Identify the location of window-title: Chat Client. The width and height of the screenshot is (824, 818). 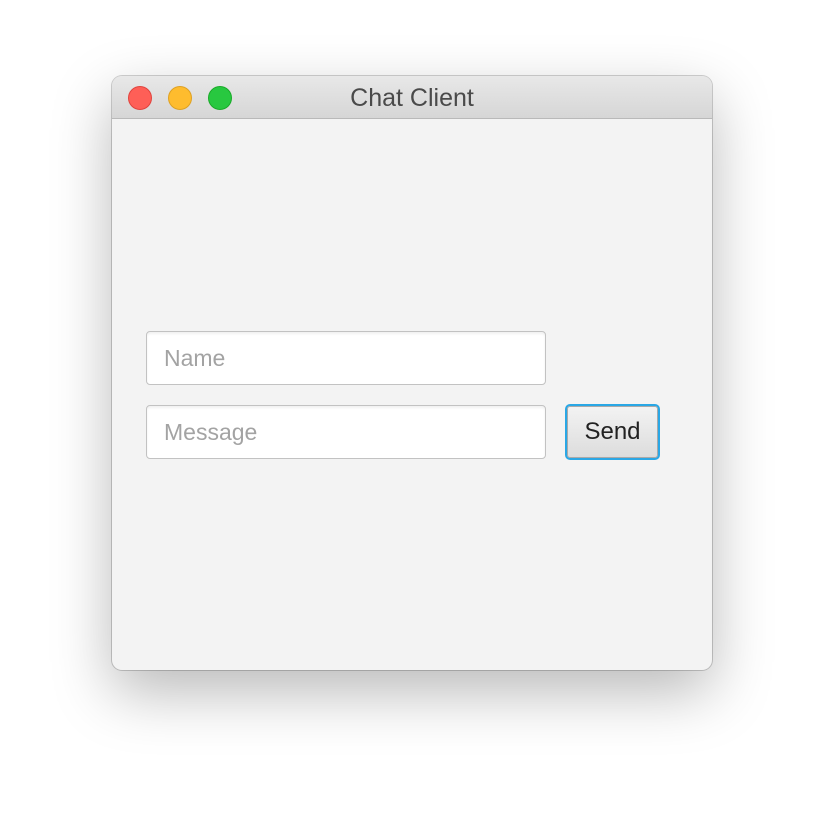
(412, 98).